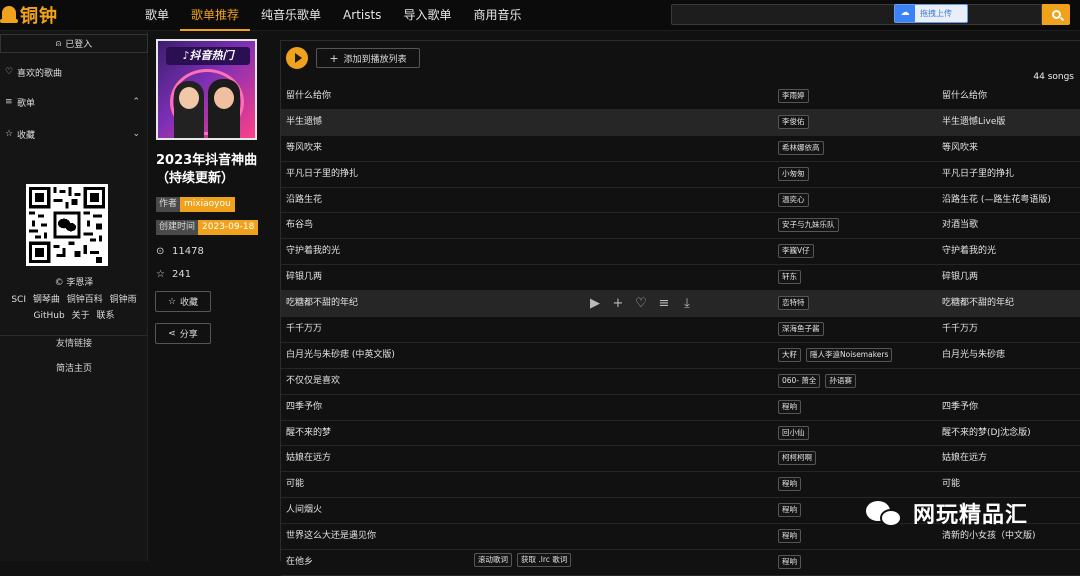 Image resolution: width=1080 pixels, height=576 pixels. What do you see at coordinates (680, 563) in the screenshot?
I see `table-row: 在他乡 滚动歌词 获取 .lrc 歌词 程响` at bounding box center [680, 563].